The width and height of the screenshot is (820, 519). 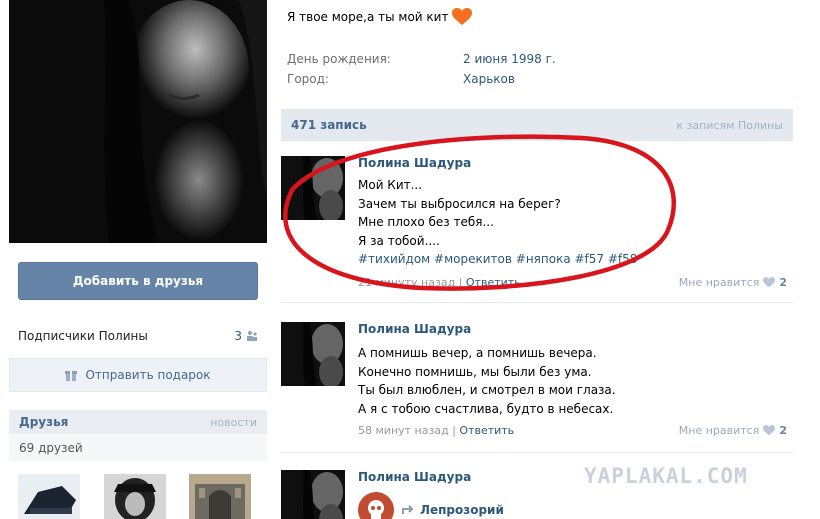 I want to click on subscribers-count: 3, so click(x=246, y=336).